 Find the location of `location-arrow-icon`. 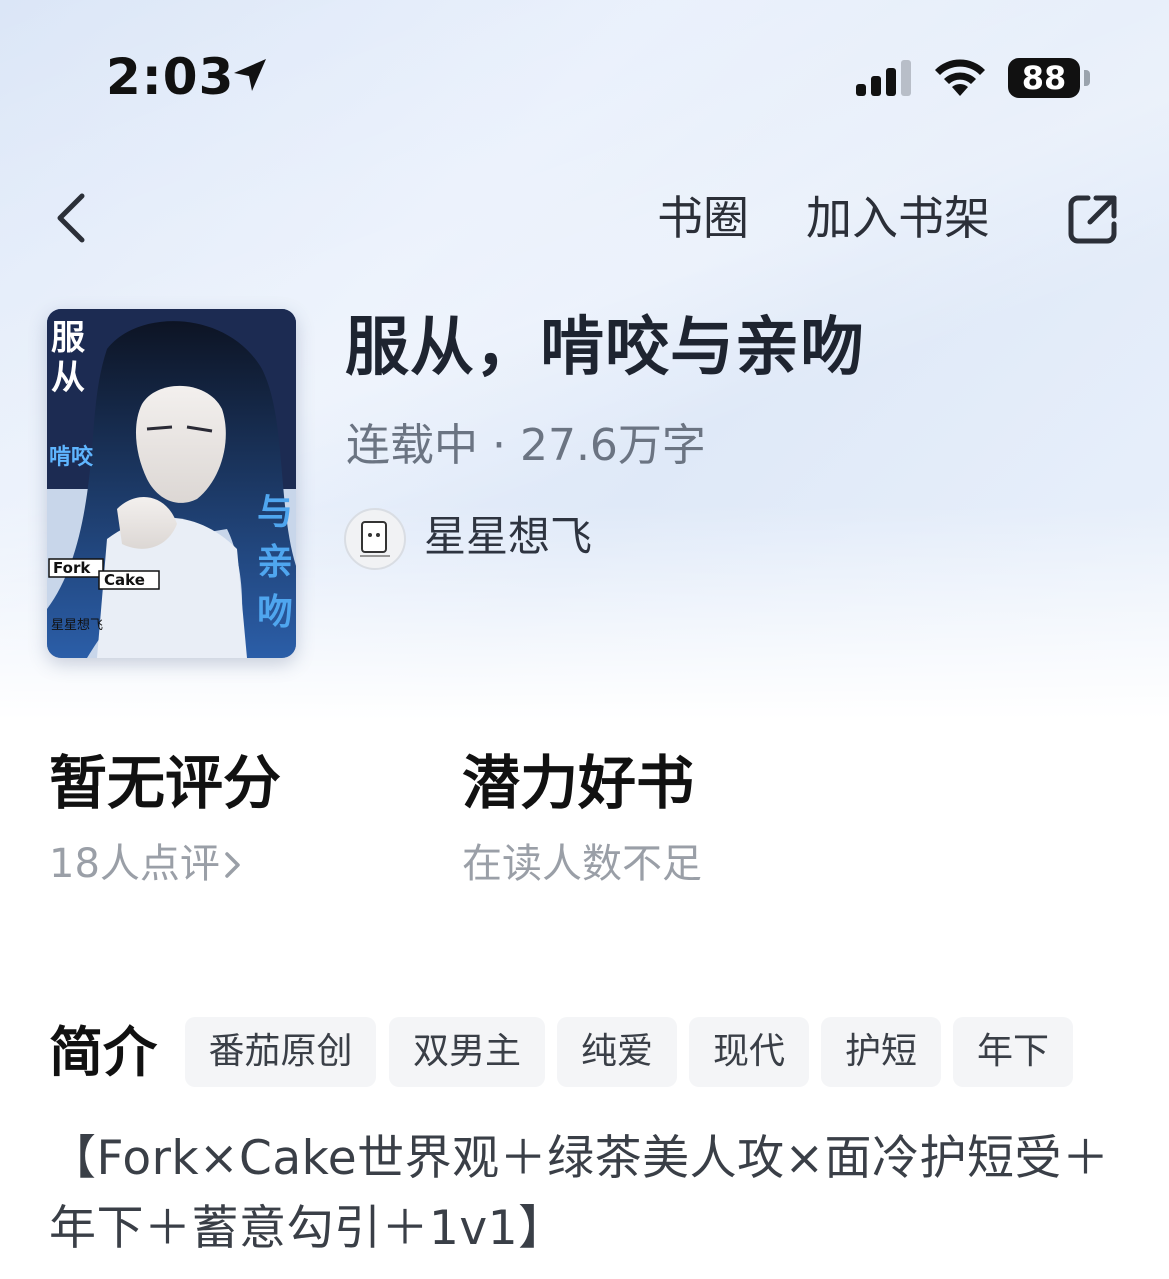

location-arrow-icon is located at coordinates (250, 75).